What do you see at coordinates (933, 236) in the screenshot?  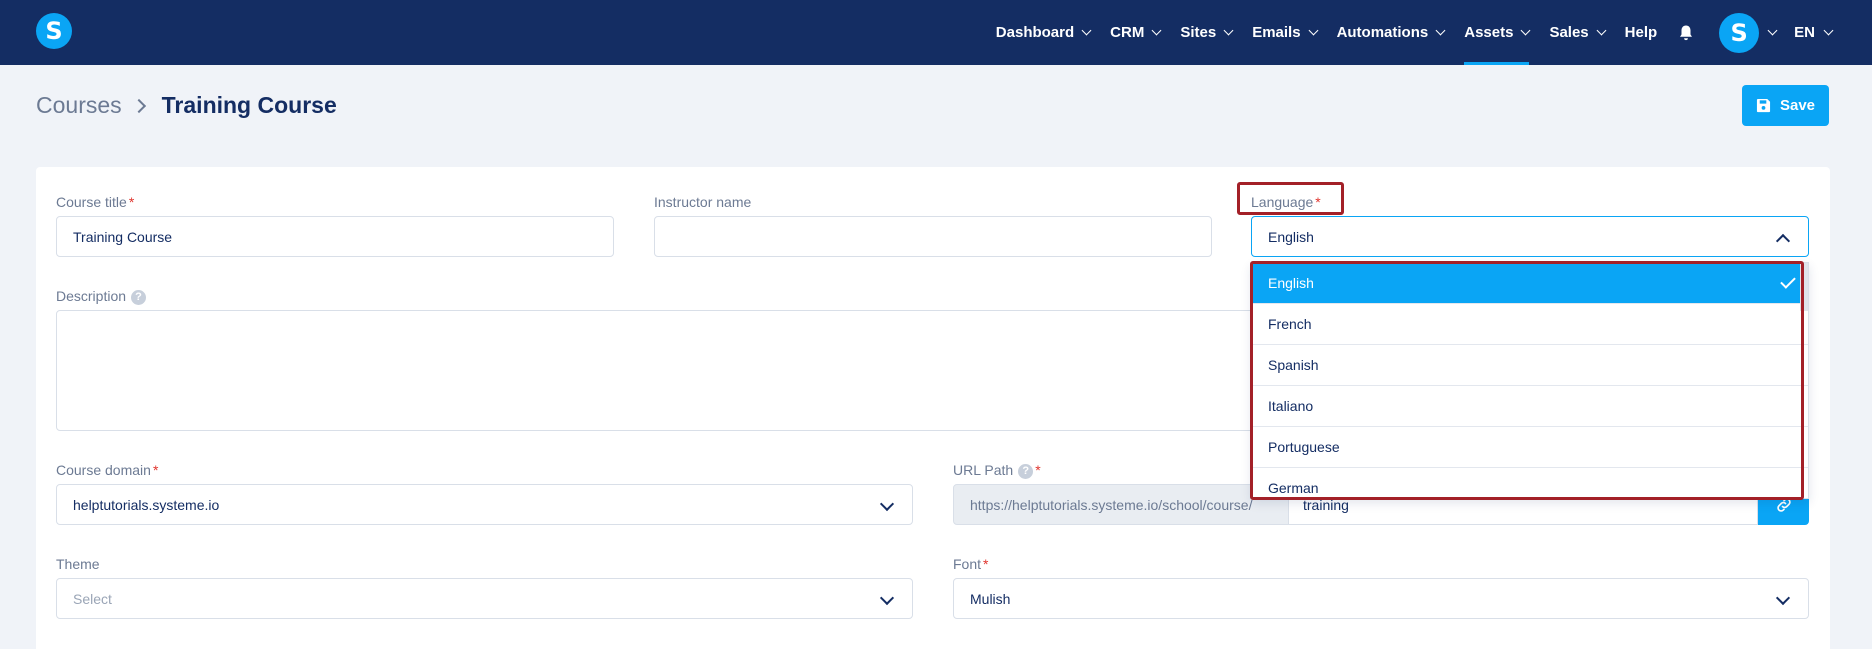 I see `instructor-name-input` at bounding box center [933, 236].